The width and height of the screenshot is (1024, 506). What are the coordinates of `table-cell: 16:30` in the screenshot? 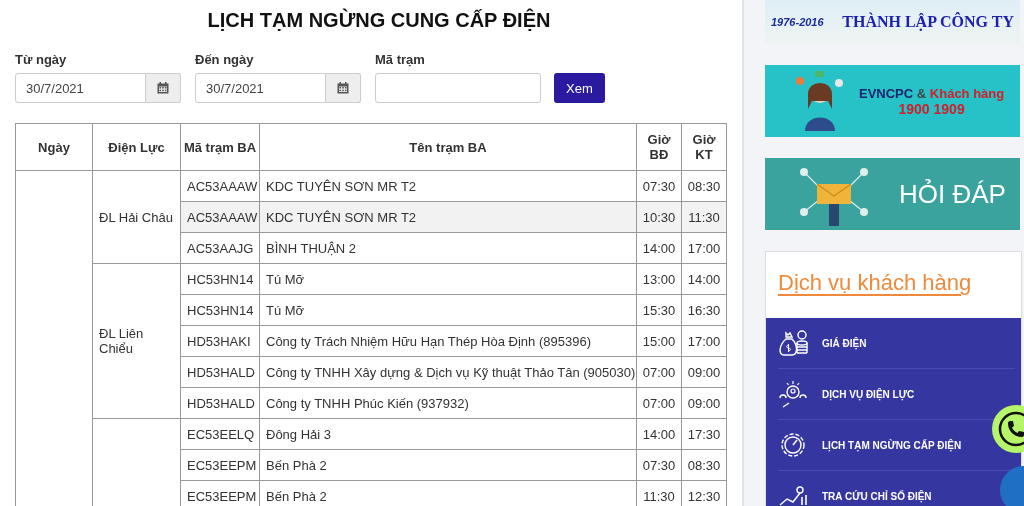 It's located at (704, 310).